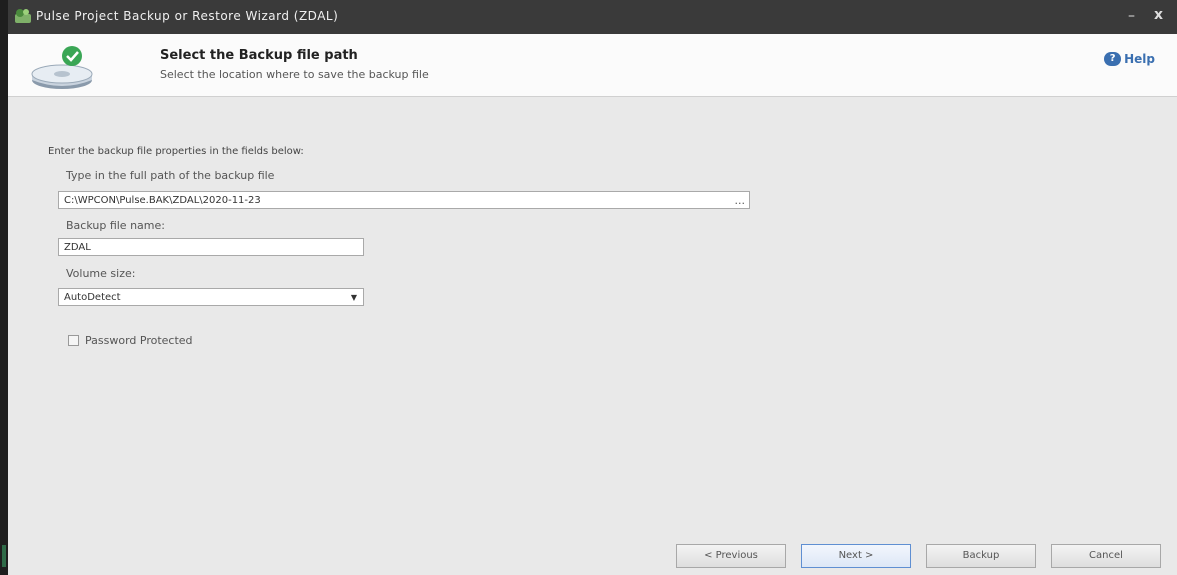 This screenshot has width=1177, height=575. I want to click on volume-size-select: AutoDetect ▼, so click(211, 297).